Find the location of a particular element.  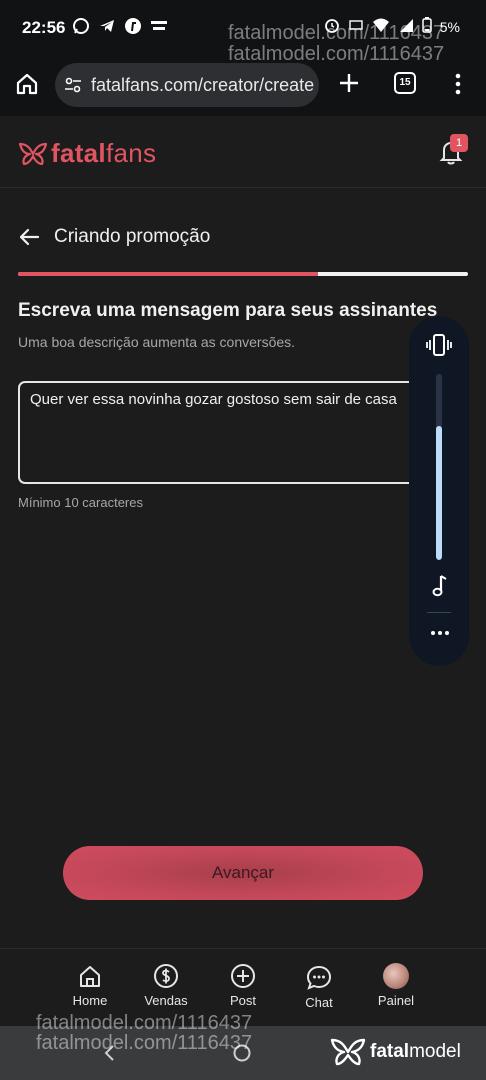

system-back-icon is located at coordinates (110, 1053).